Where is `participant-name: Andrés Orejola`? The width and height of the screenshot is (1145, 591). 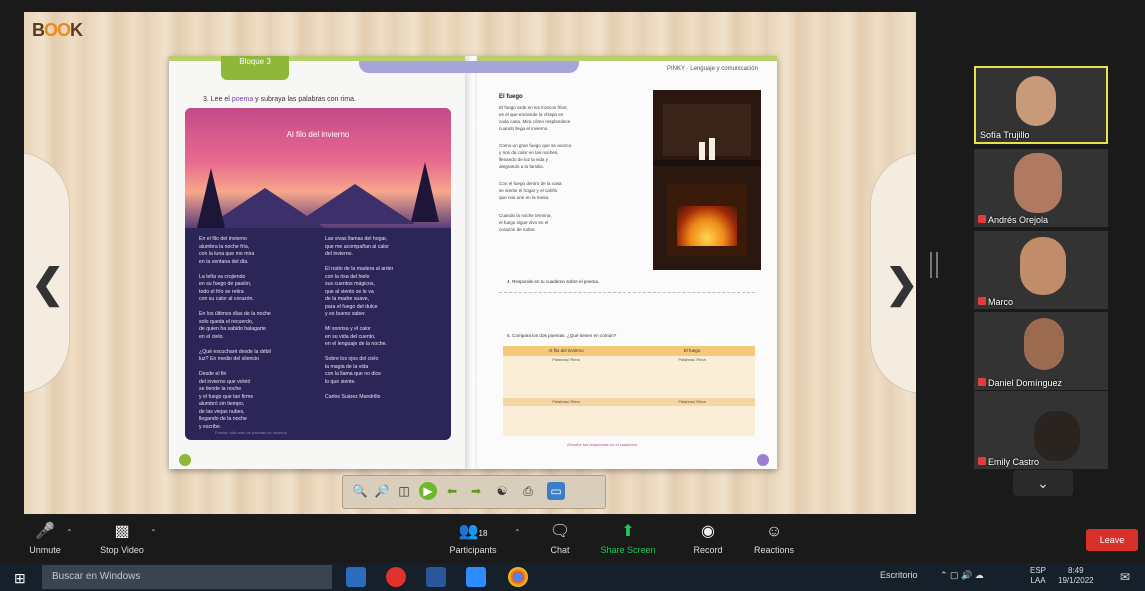
participant-name: Andrés Orejola is located at coordinates (1018, 220).